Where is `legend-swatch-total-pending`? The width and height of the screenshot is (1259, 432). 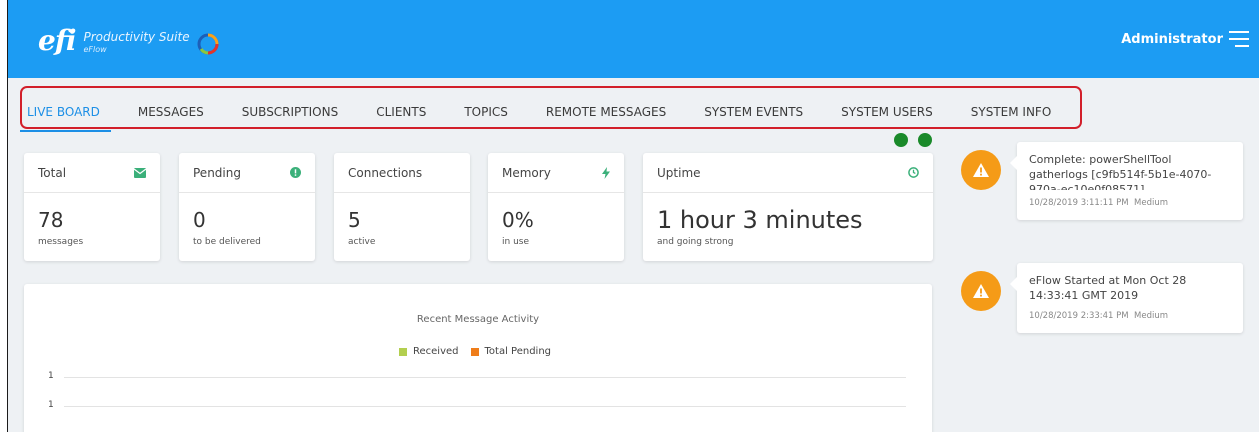
legend-swatch-total-pending is located at coordinates (474, 351).